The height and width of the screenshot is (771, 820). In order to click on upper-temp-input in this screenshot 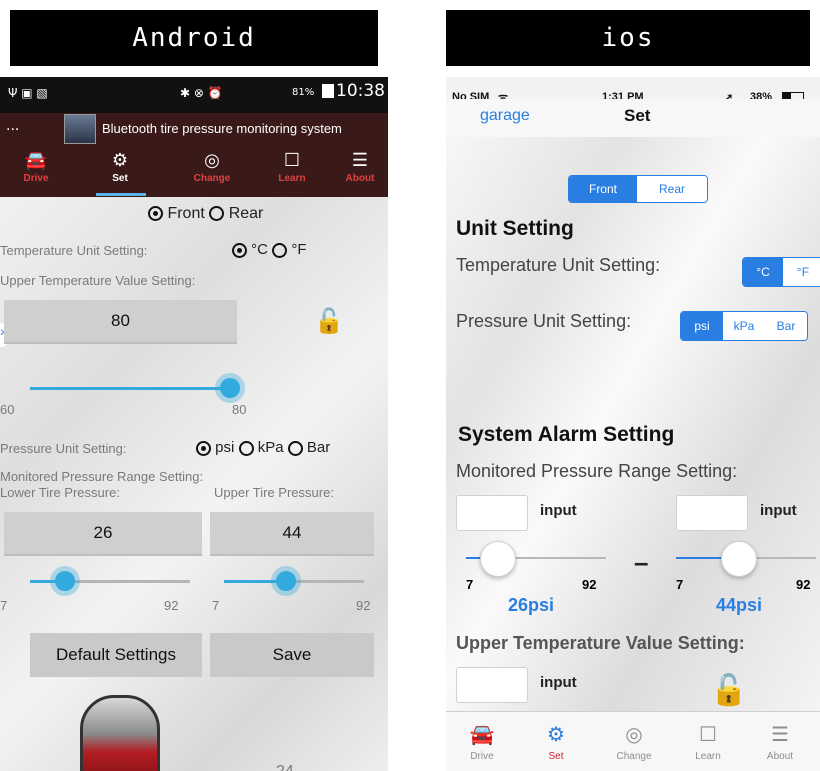, I will do `click(492, 685)`.